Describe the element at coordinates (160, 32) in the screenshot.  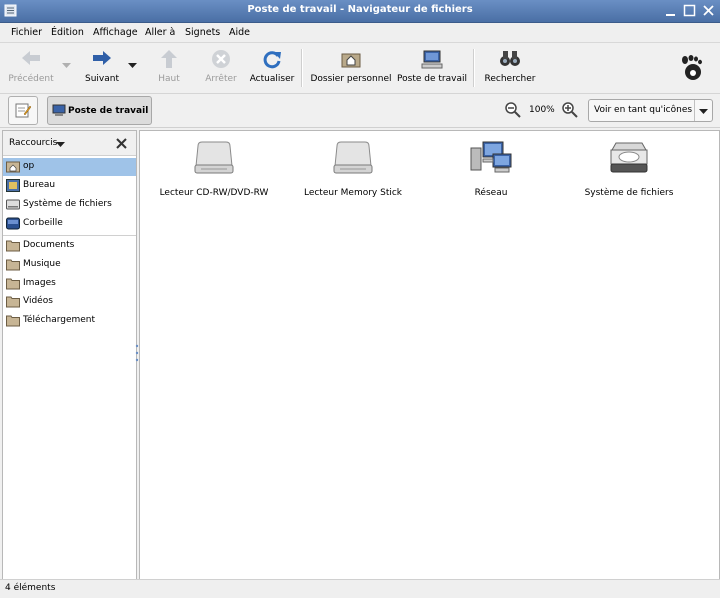
I see `menu-aller-a: Aller à` at that location.